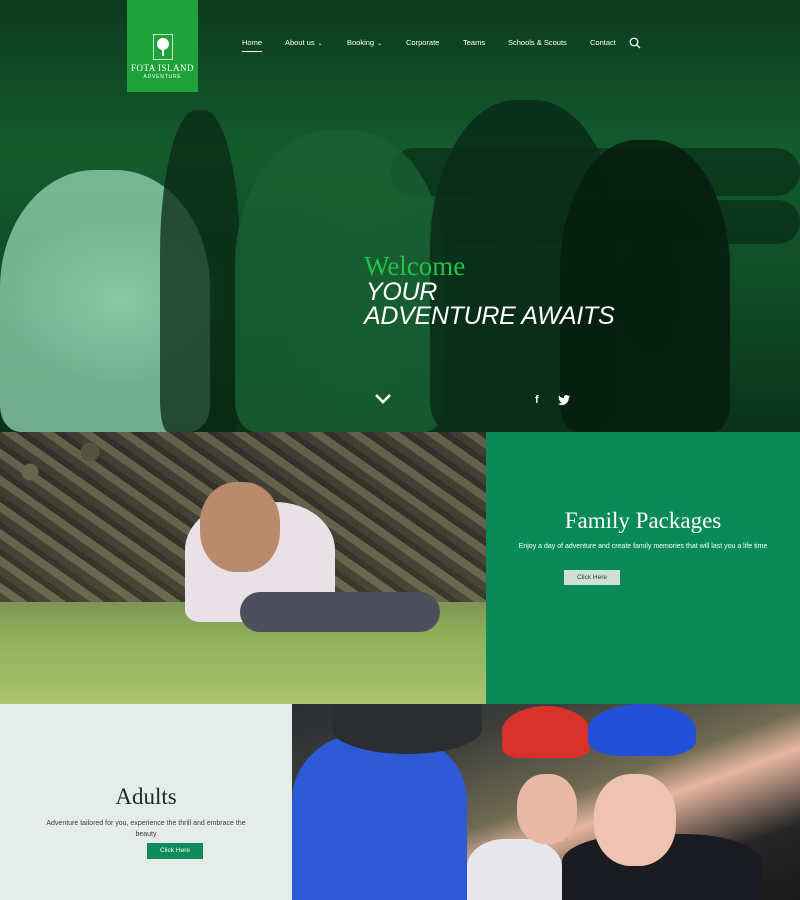 The image size is (800, 900). What do you see at coordinates (361, 42) in the screenshot?
I see `nav-label: Booking` at bounding box center [361, 42].